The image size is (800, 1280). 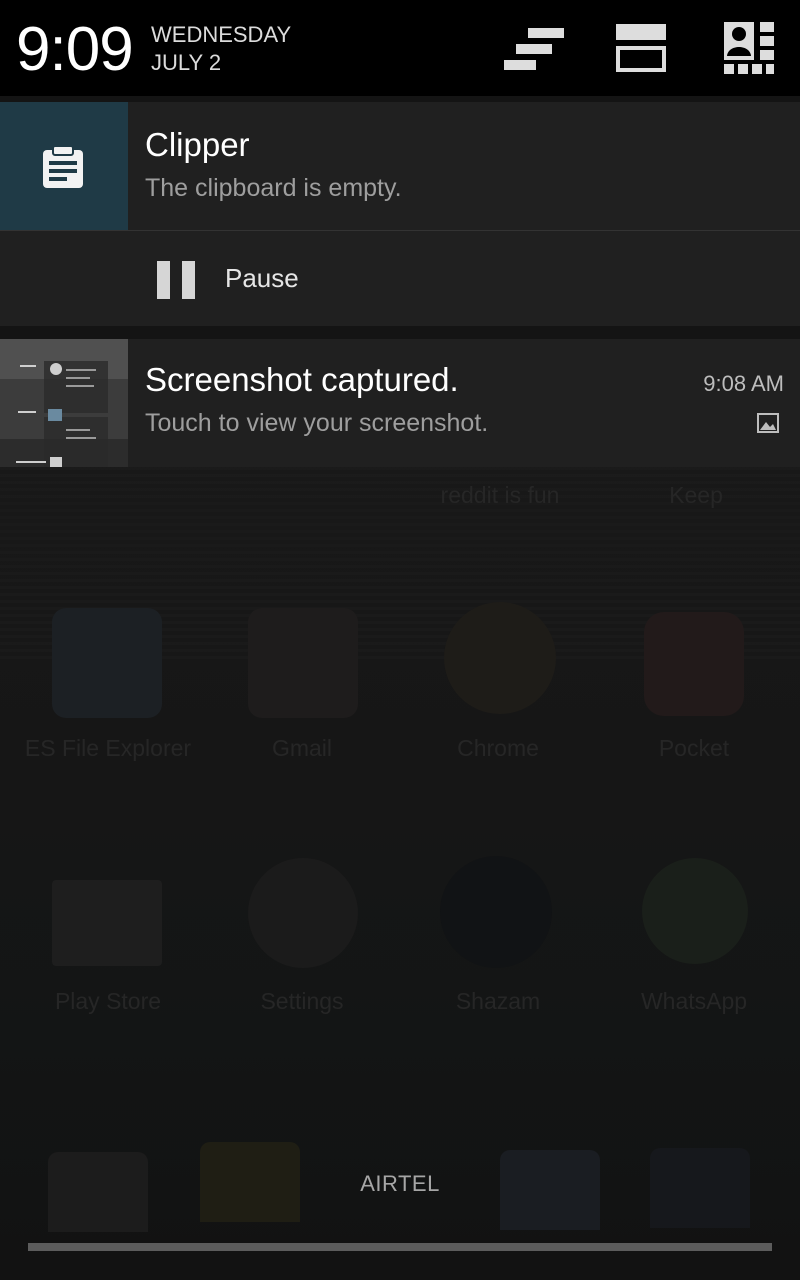 I want to click on quick-settings-icon, so click(x=641, y=48).